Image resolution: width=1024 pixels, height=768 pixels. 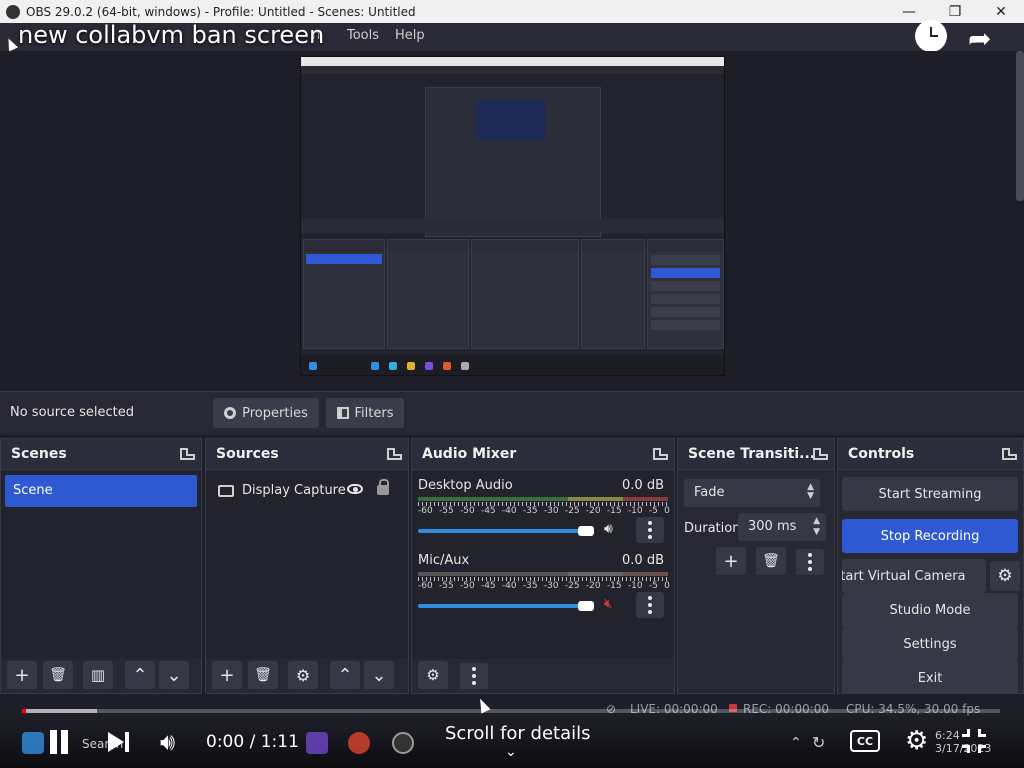 I want to click on settings-button: Settings, so click(x=930, y=644).